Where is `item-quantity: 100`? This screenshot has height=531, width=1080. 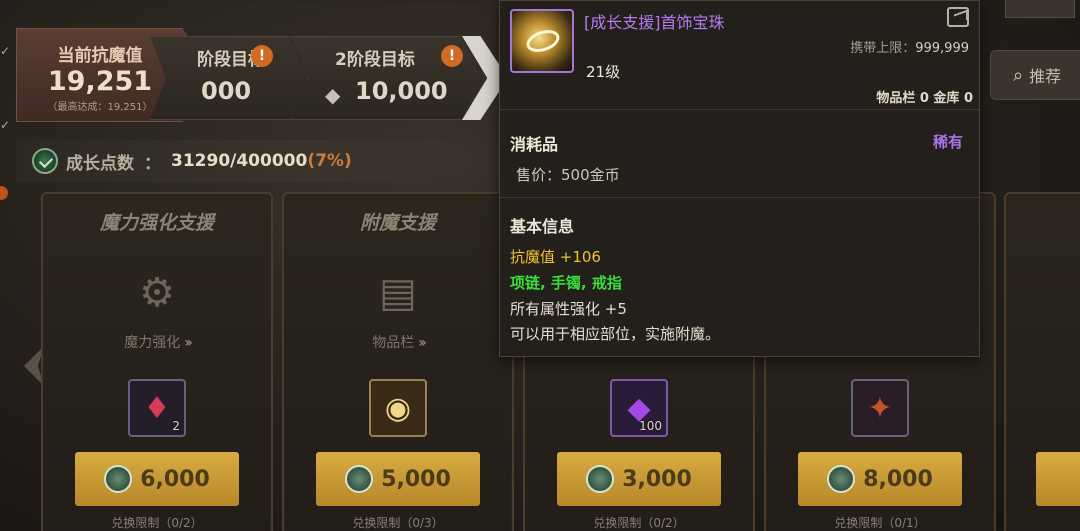
item-quantity: 100 is located at coordinates (650, 426).